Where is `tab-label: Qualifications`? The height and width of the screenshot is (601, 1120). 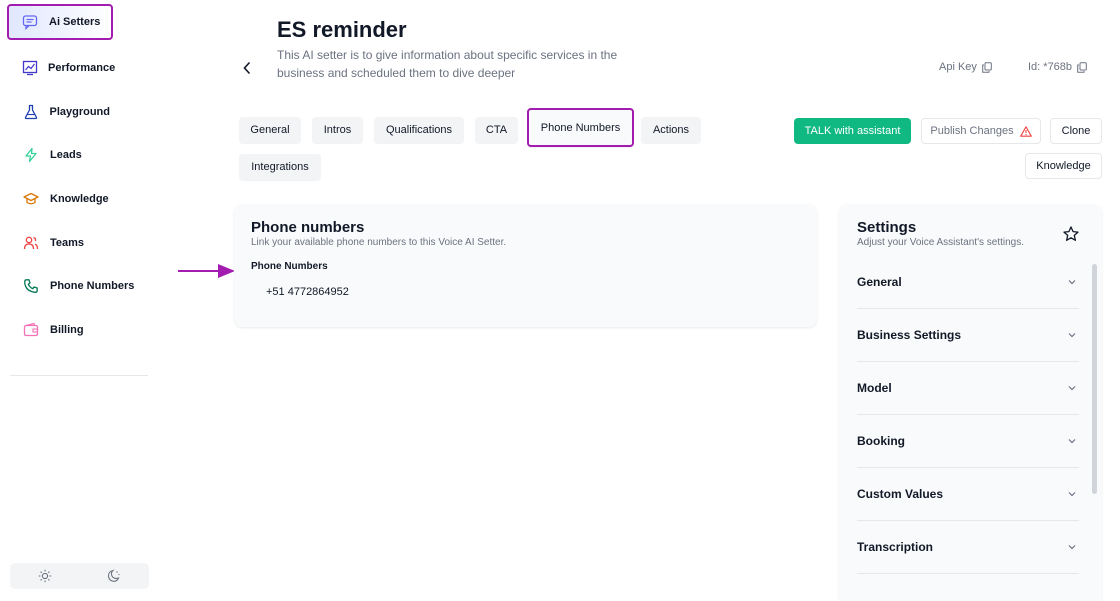 tab-label: Qualifications is located at coordinates (419, 130).